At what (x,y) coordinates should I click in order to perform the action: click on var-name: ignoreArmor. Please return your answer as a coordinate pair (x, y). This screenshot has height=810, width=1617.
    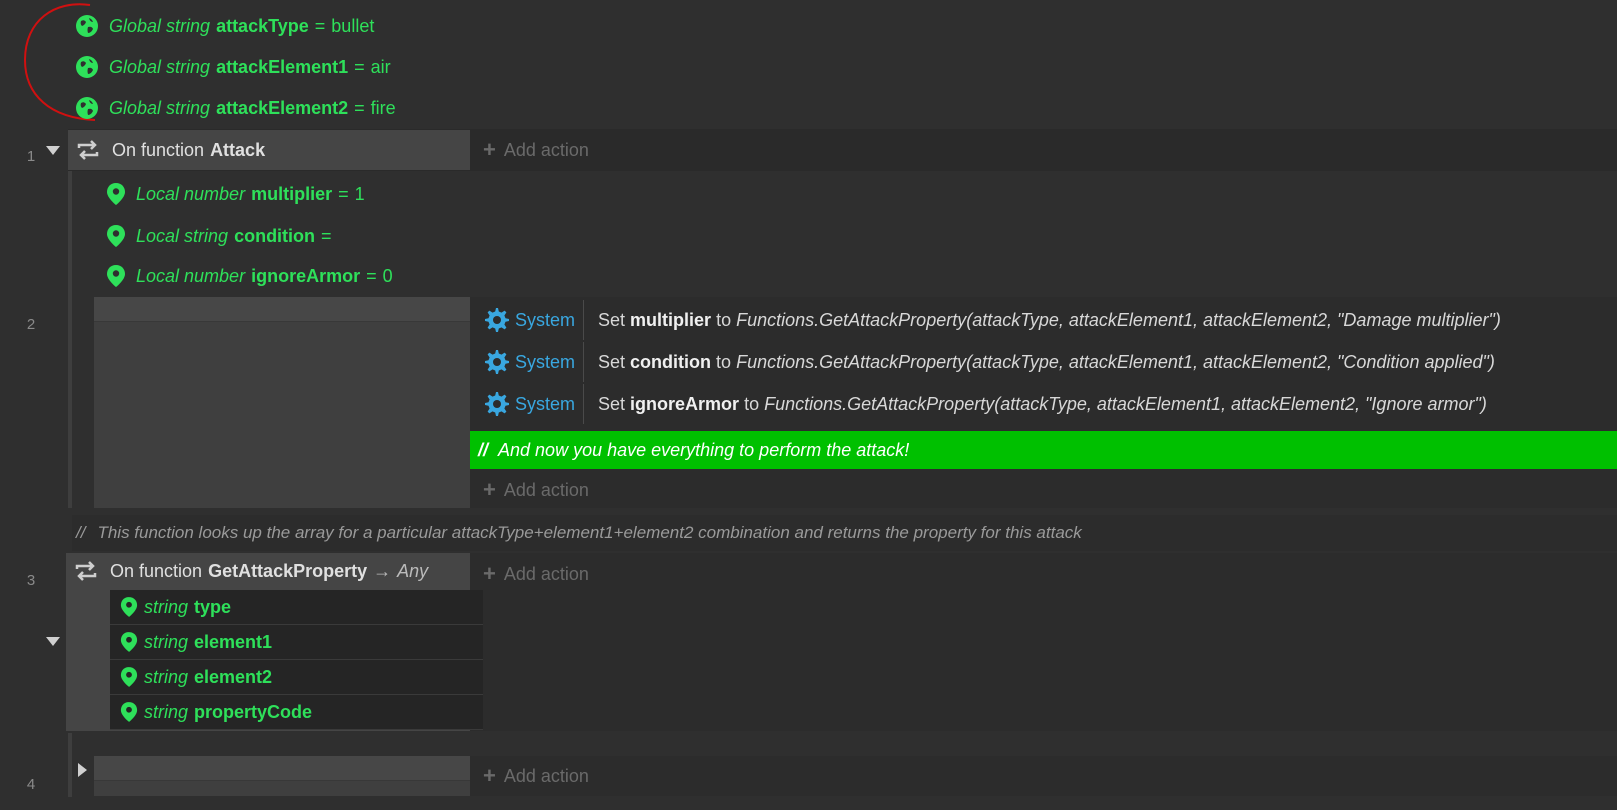
    Looking at the image, I should click on (306, 275).